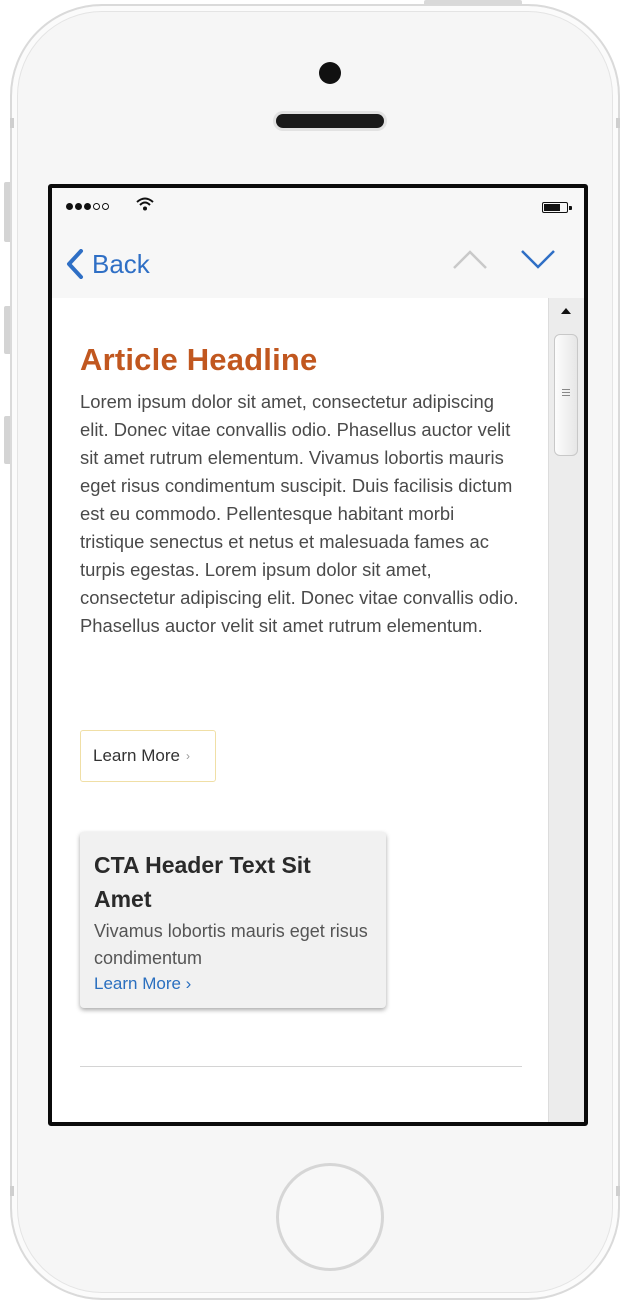  What do you see at coordinates (202, 882) in the screenshot?
I see `cta-title: CTA Header Text Sit Amet` at bounding box center [202, 882].